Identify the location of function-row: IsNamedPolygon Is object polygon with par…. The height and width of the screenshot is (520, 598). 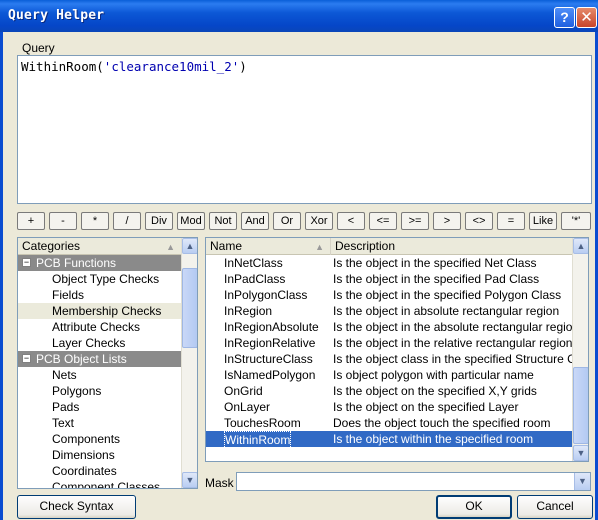
(389, 375).